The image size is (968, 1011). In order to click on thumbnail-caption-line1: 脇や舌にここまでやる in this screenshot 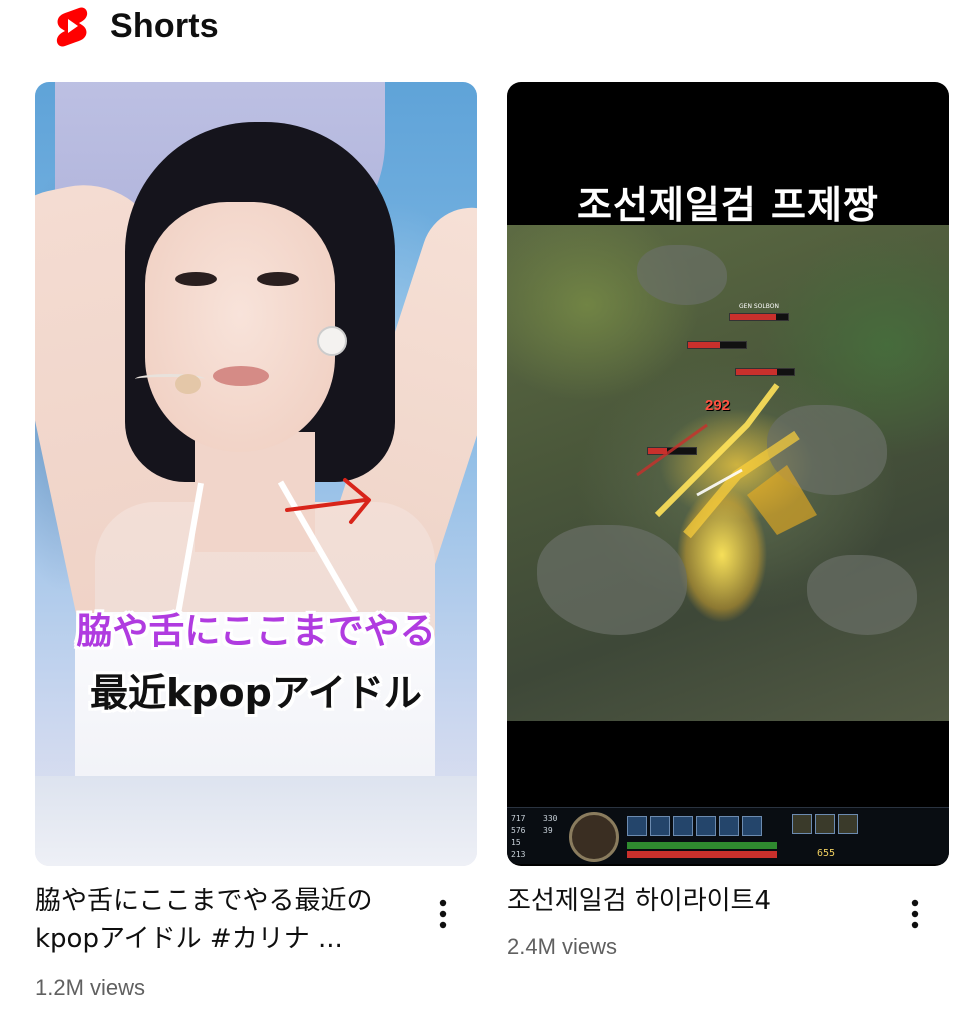, I will do `click(256, 631)`.